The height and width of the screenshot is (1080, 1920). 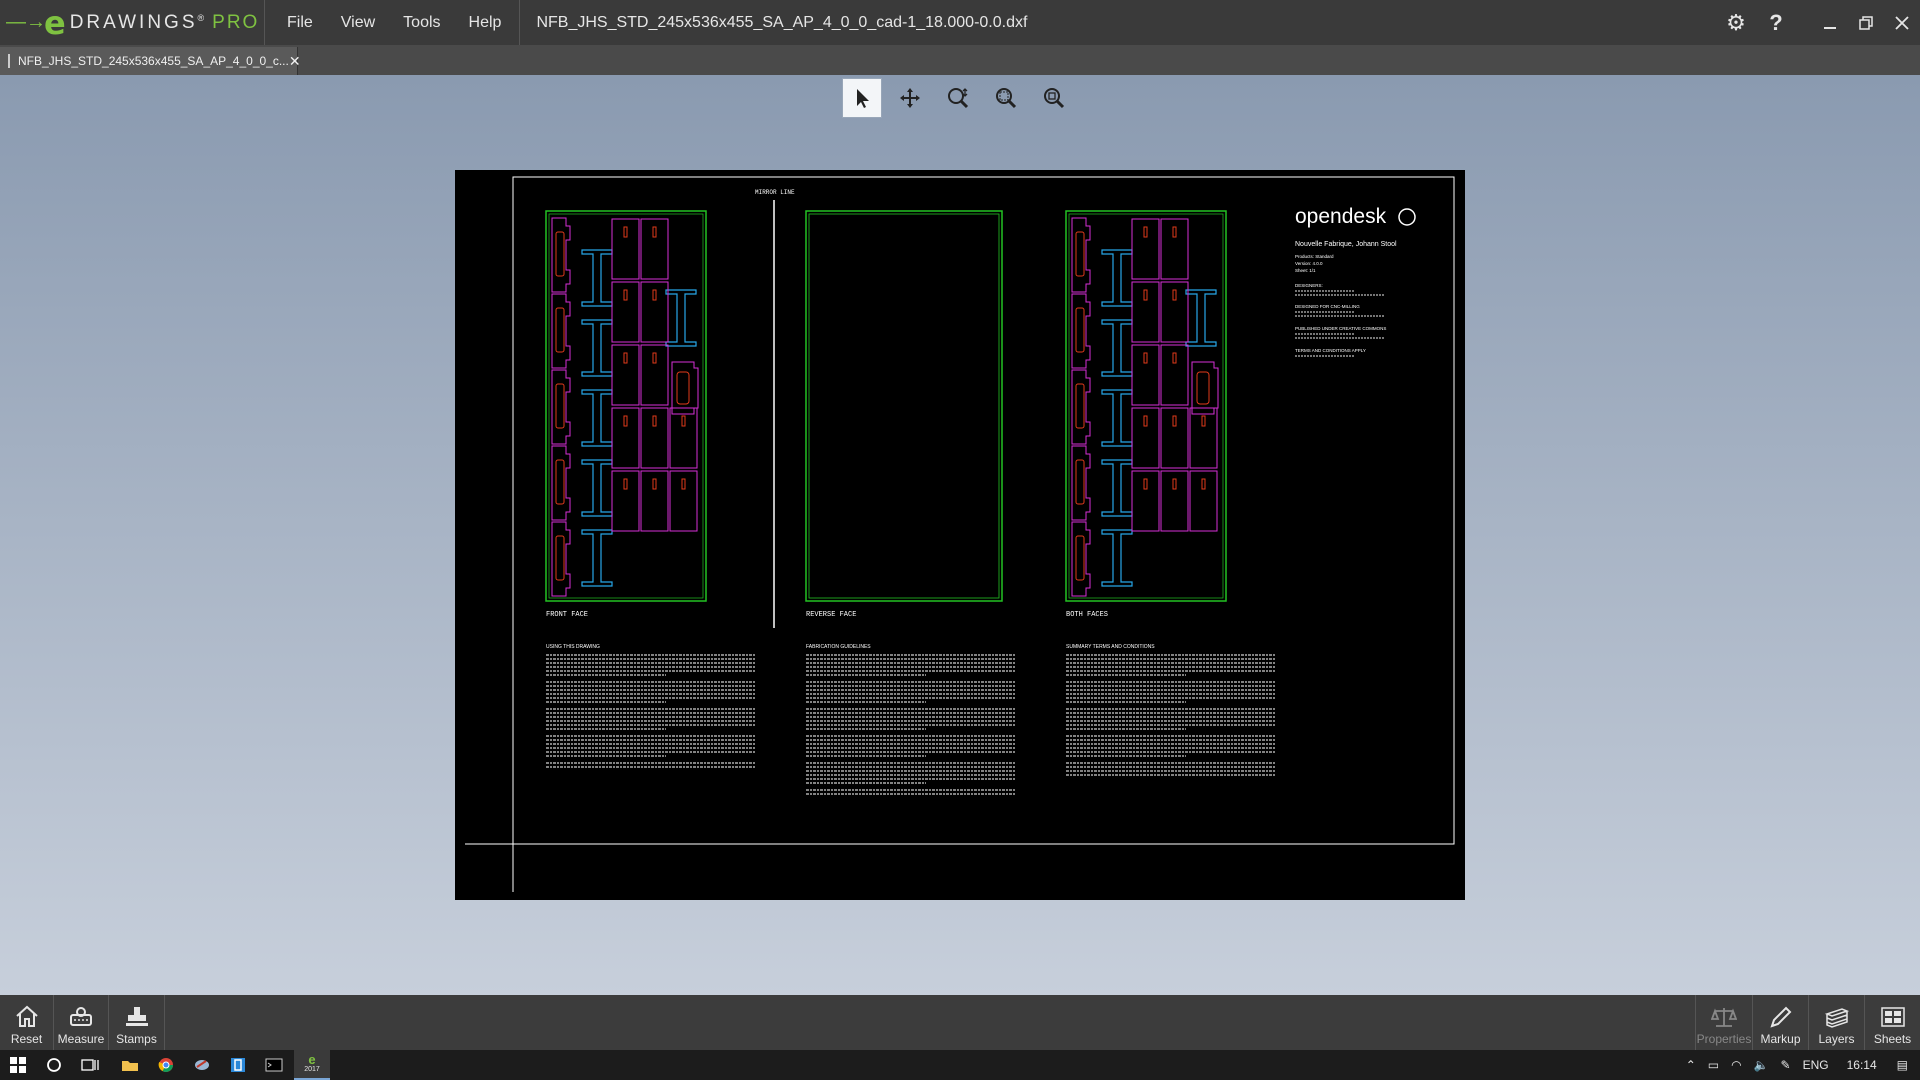 I want to click on properties-label: Properties, so click(x=1724, y=1039).